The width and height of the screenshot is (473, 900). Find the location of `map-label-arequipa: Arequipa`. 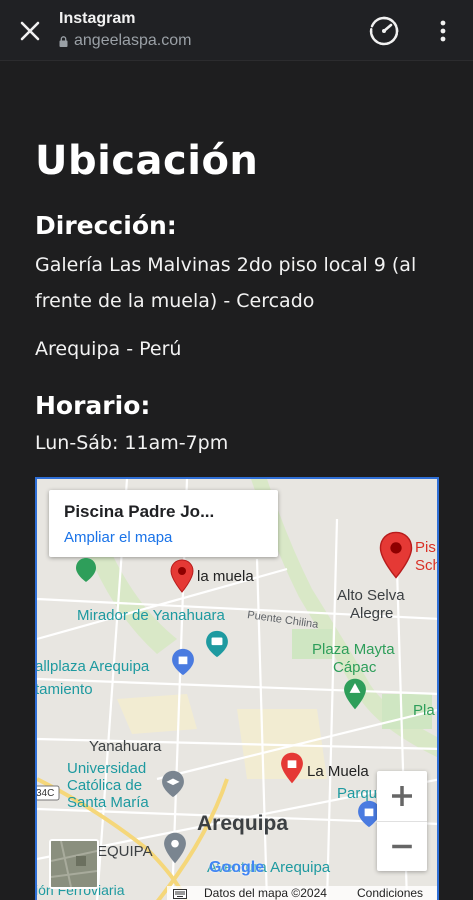

map-label-arequipa: Arequipa is located at coordinates (243, 823).